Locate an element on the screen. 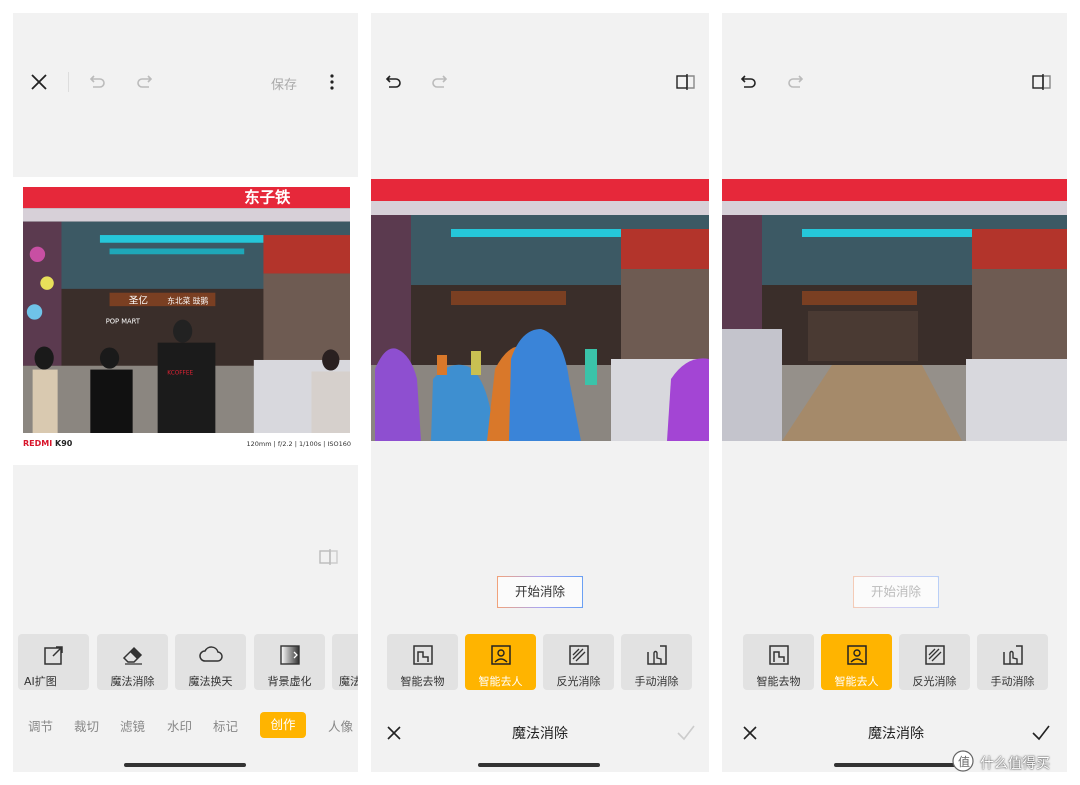 The width and height of the screenshot is (1080, 785). watermark-text: 什么值得买 is located at coordinates (1015, 764).